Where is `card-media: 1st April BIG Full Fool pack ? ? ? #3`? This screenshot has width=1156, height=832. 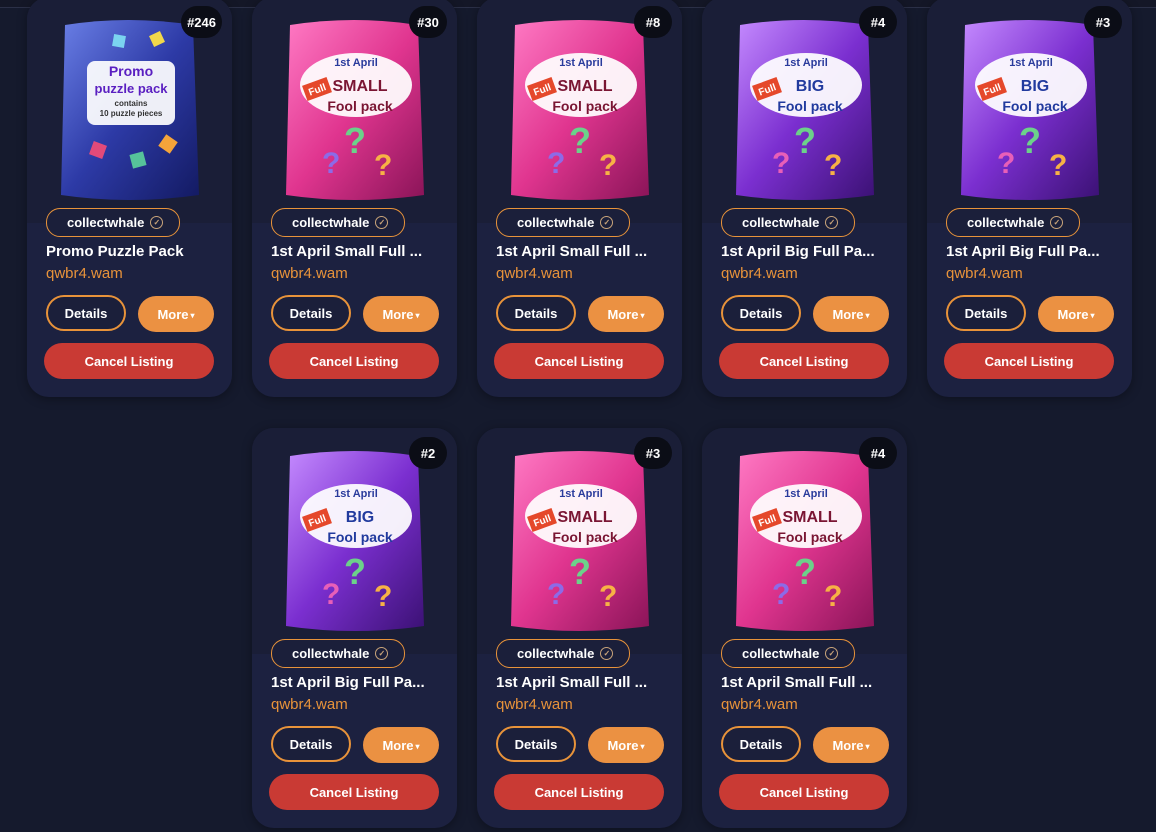 card-media: 1st April BIG Full Fool pack ? ? ? #3 is located at coordinates (1029, 111).